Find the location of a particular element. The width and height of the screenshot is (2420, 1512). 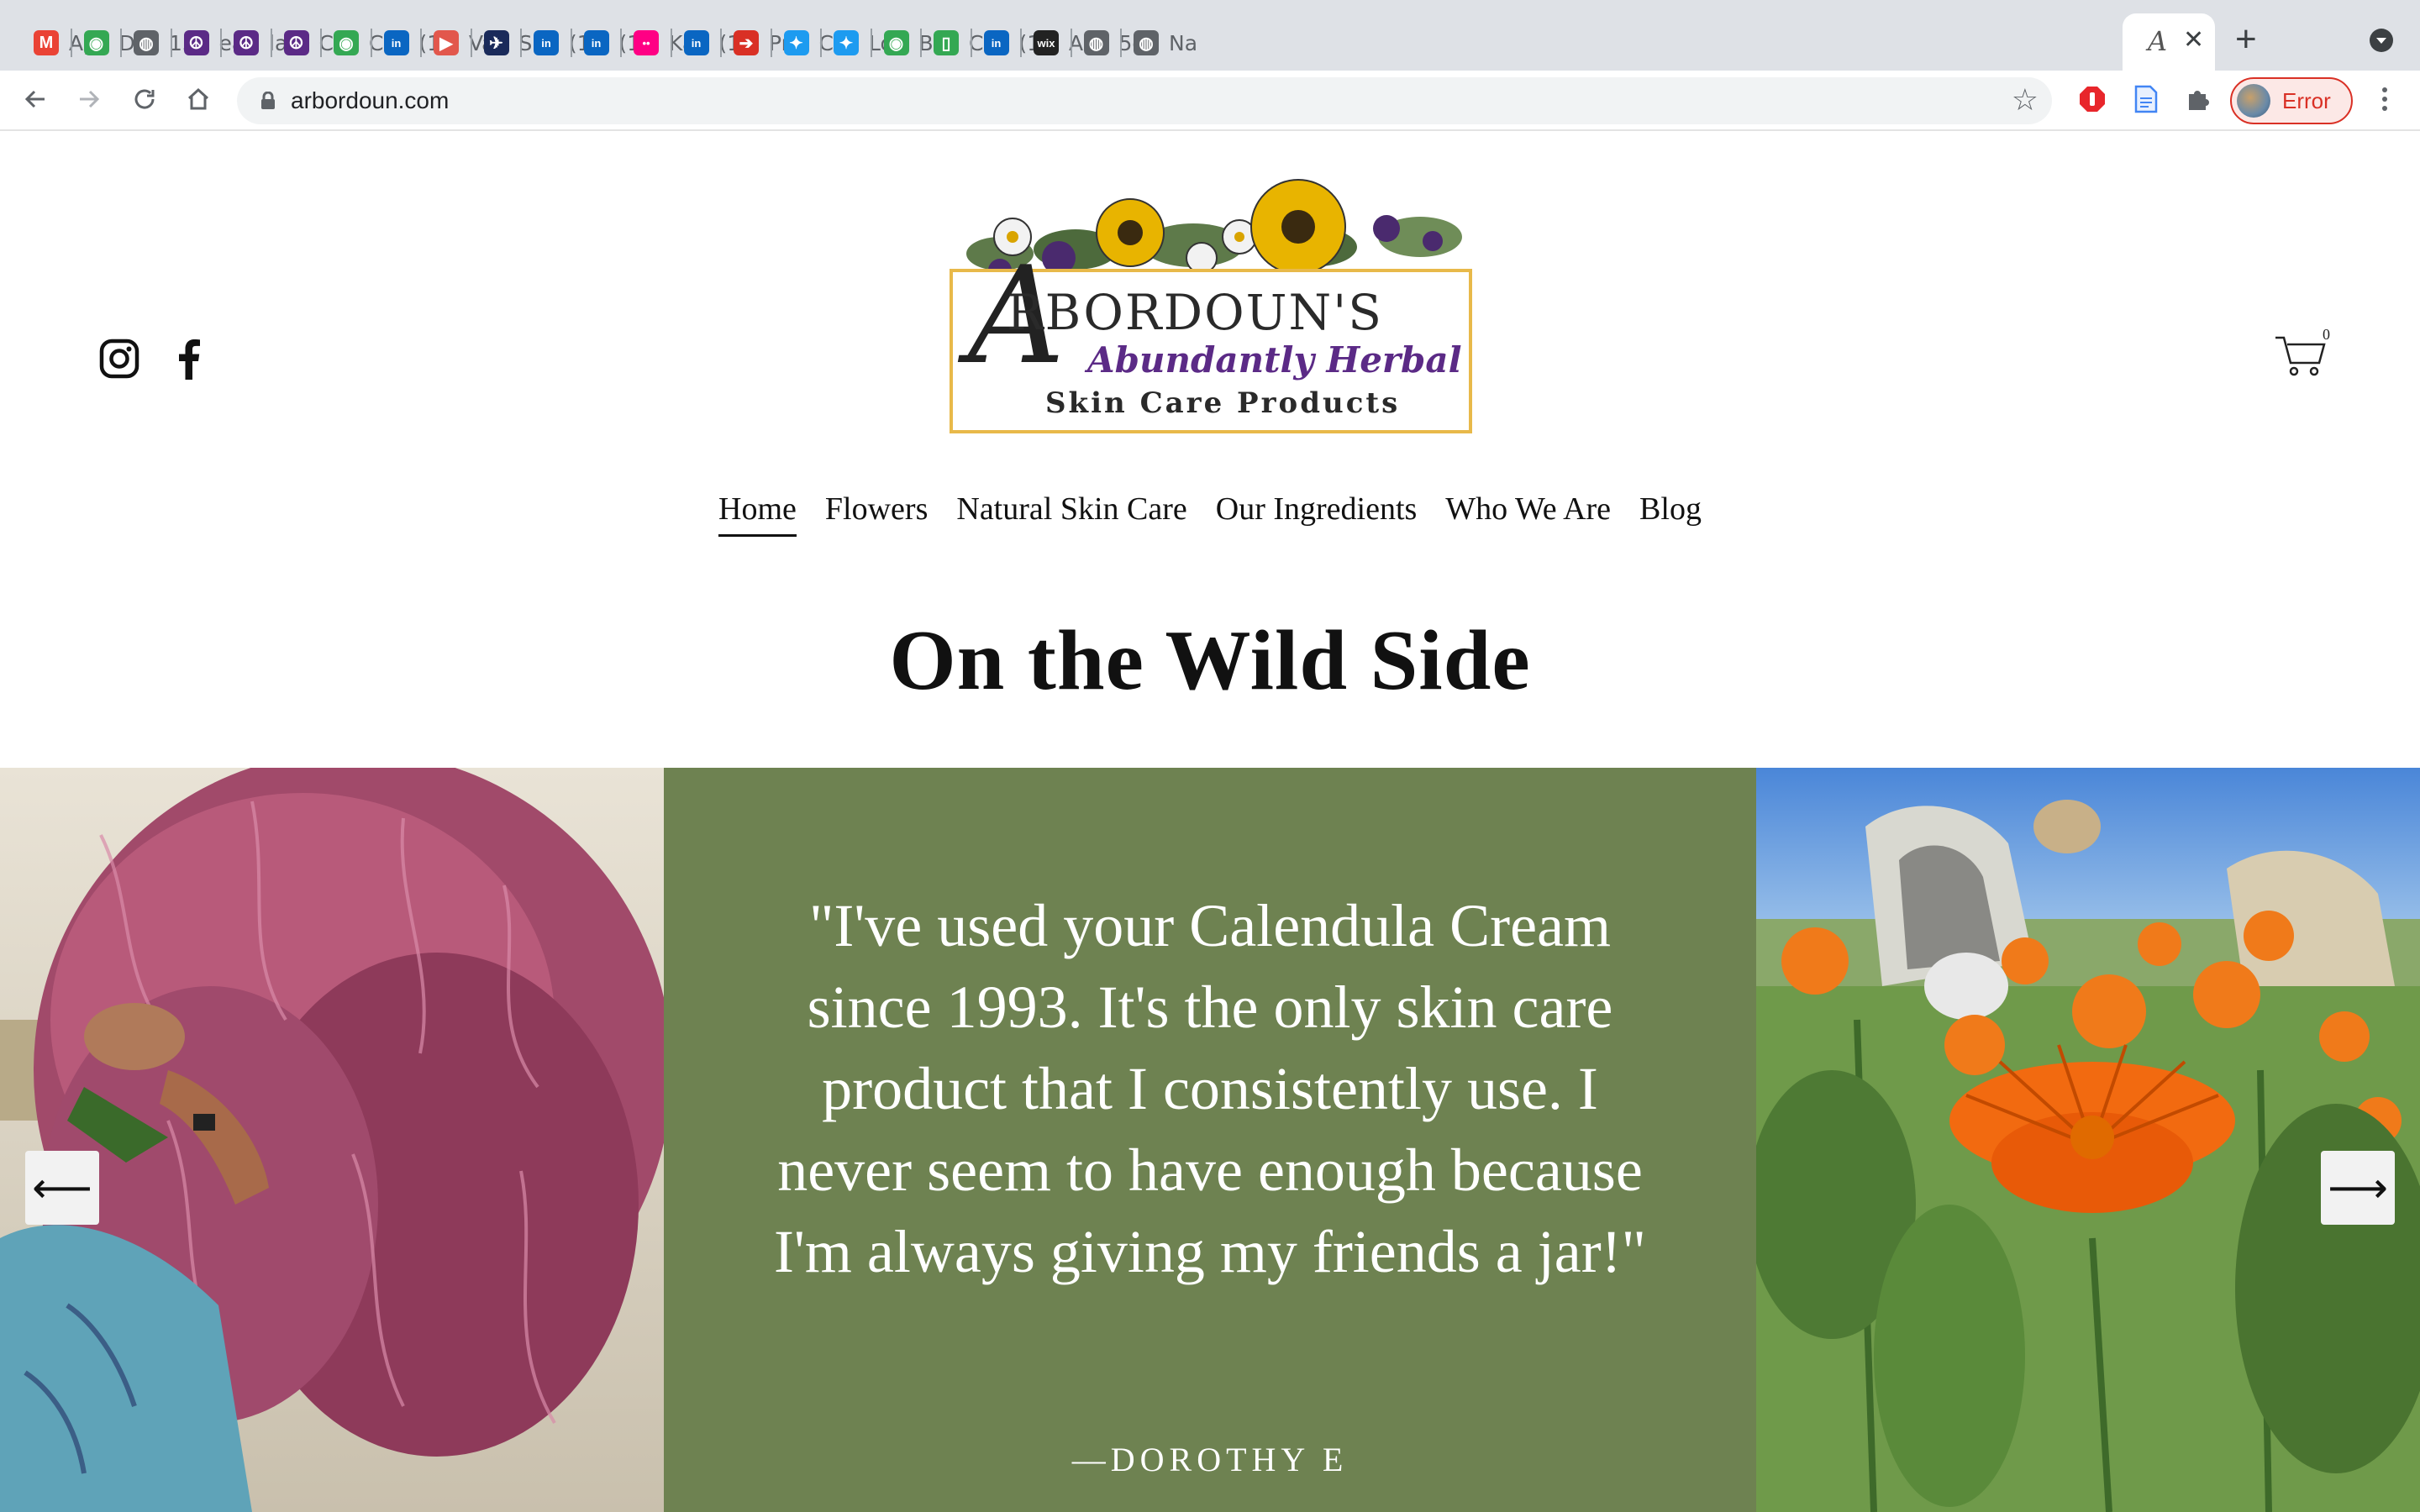

reload-icon is located at coordinates (144, 99).